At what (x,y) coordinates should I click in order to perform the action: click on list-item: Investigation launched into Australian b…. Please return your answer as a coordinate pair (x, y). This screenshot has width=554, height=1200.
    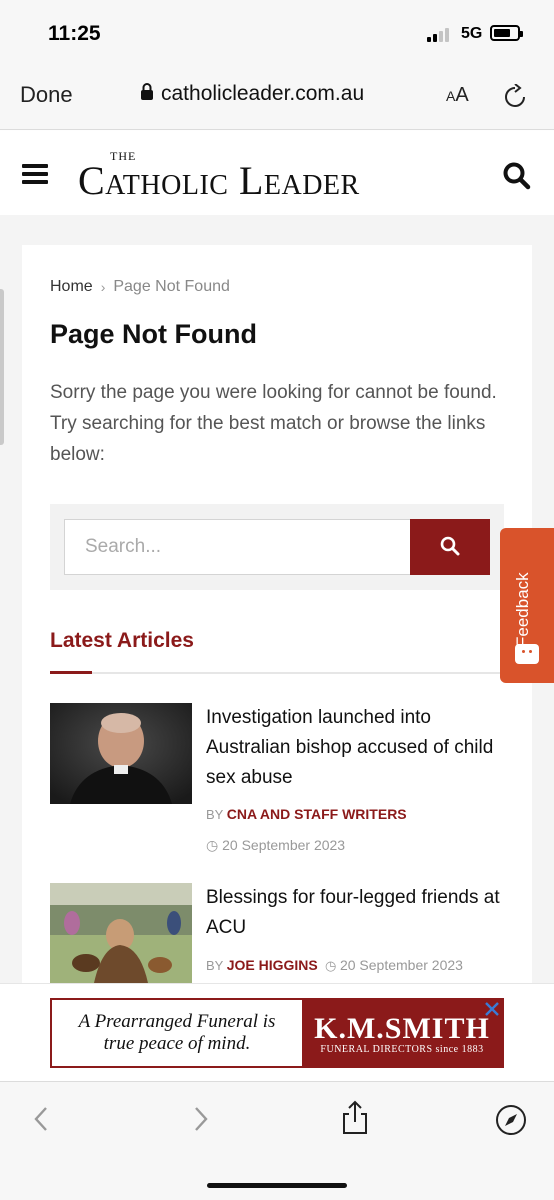
    Looking at the image, I should click on (277, 783).